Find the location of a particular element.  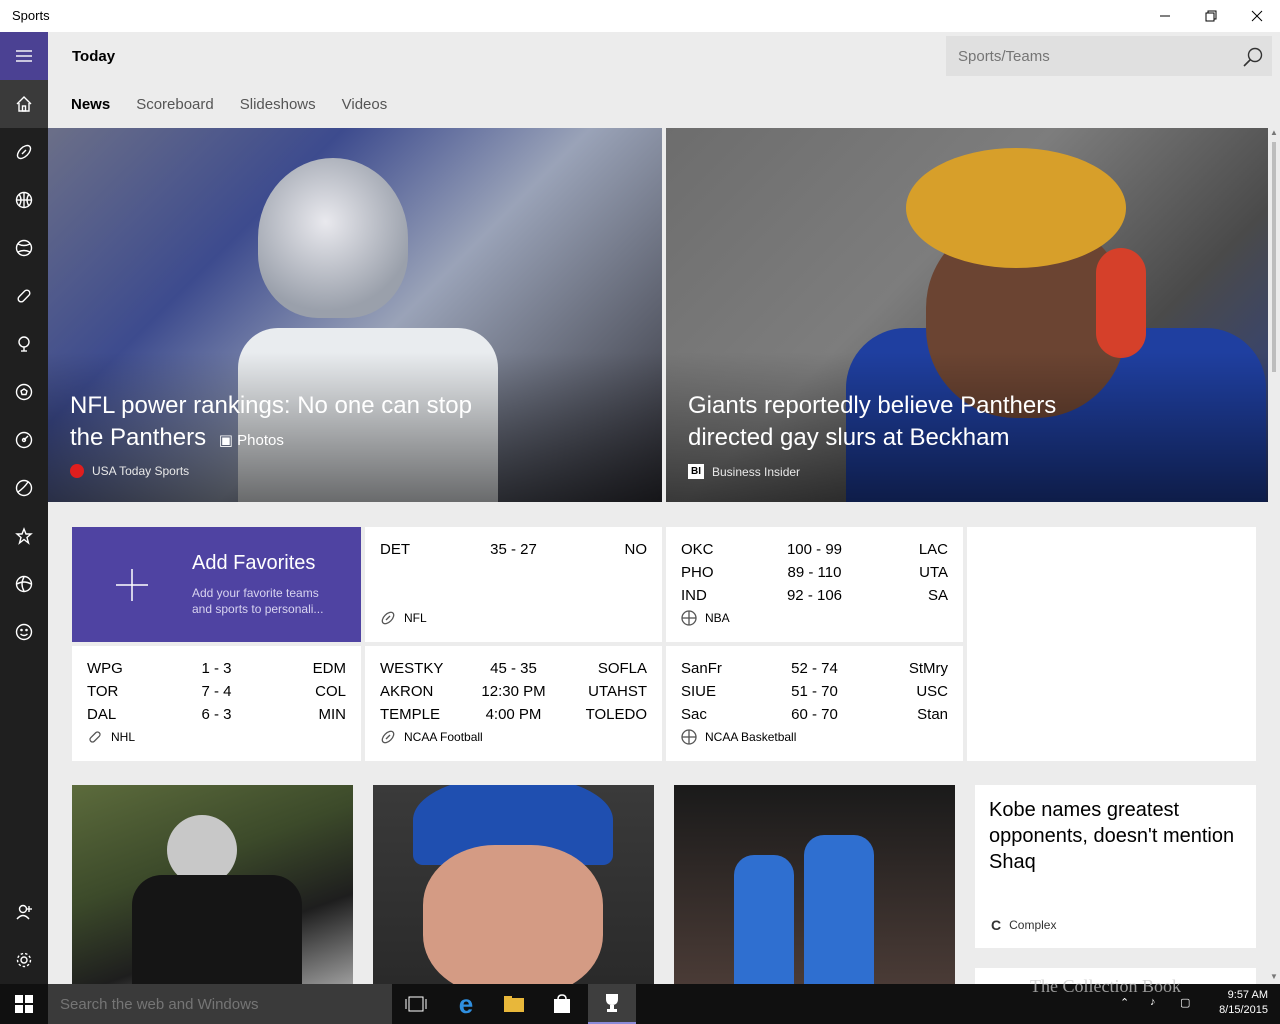

taskbar-search is located at coordinates (220, 1004).